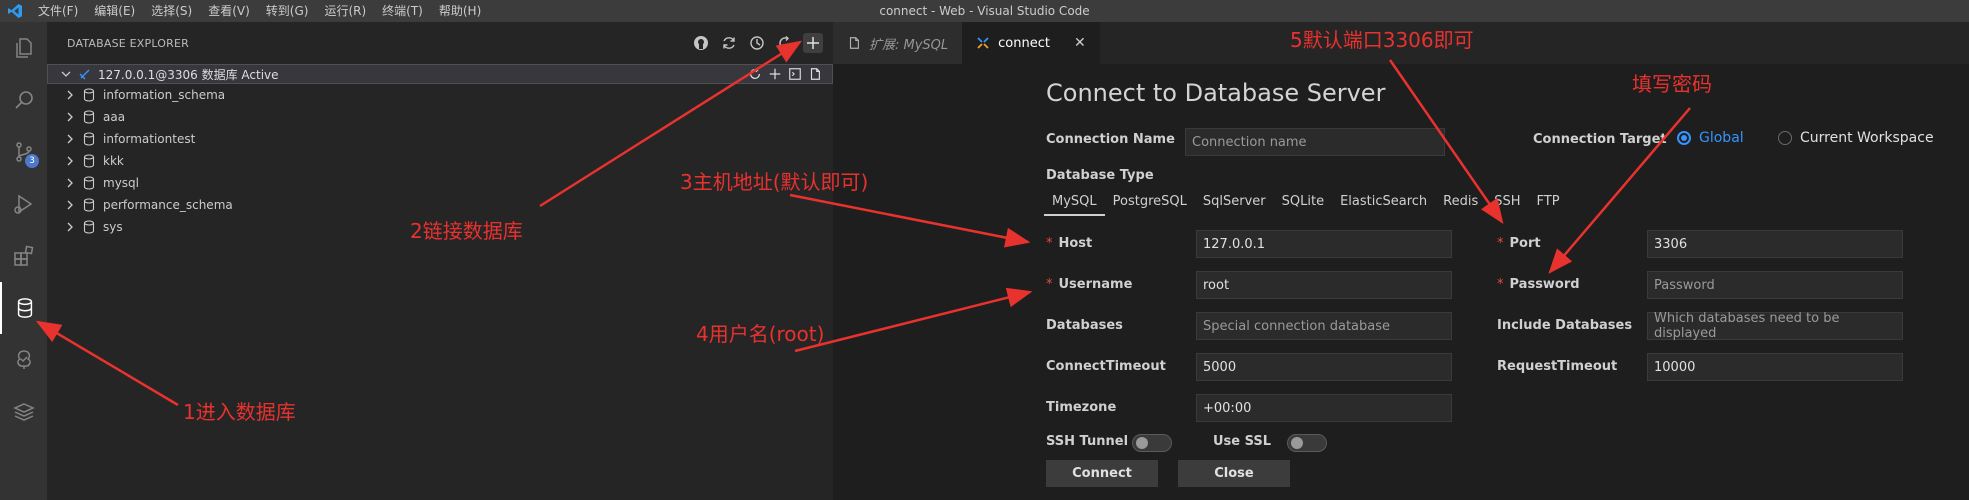  I want to click on connection-name-label: Connection Name, so click(1110, 139).